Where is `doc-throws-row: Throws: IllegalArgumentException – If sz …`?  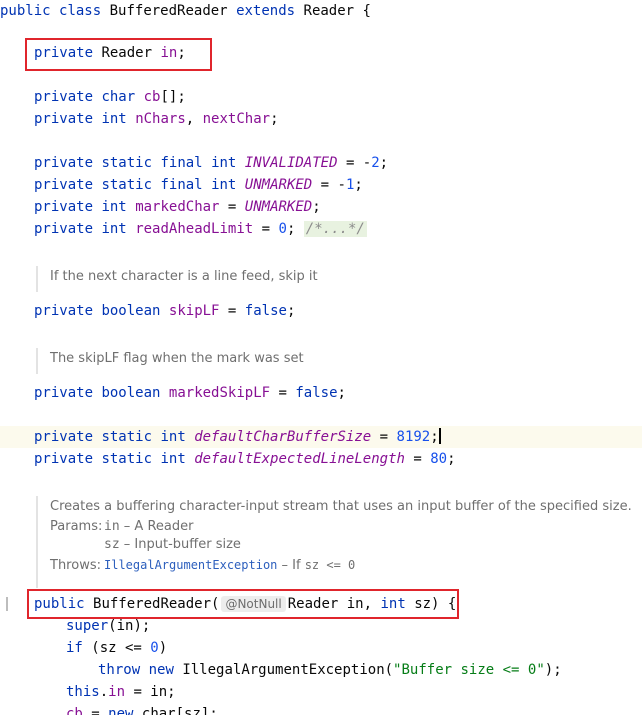
doc-throws-row: Throws: IllegalArgumentException – If sz … is located at coordinates (203, 565).